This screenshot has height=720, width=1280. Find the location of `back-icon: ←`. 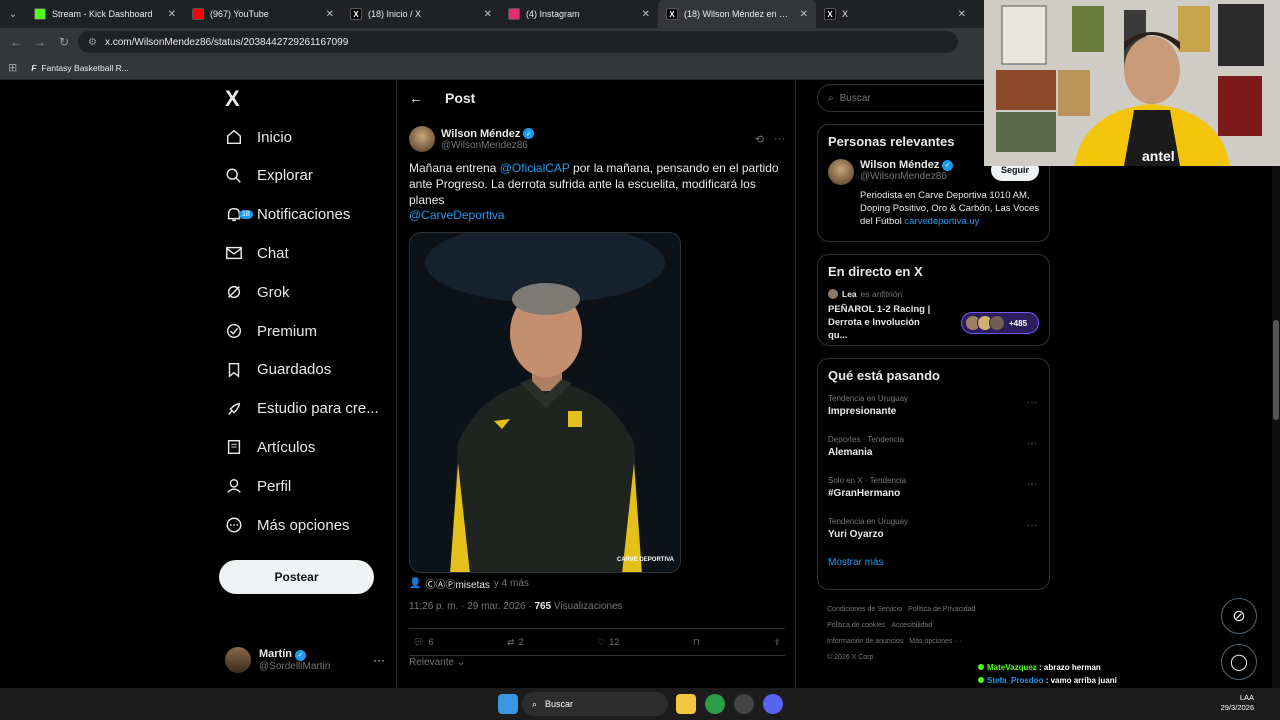

back-icon: ← is located at coordinates (16, 42).